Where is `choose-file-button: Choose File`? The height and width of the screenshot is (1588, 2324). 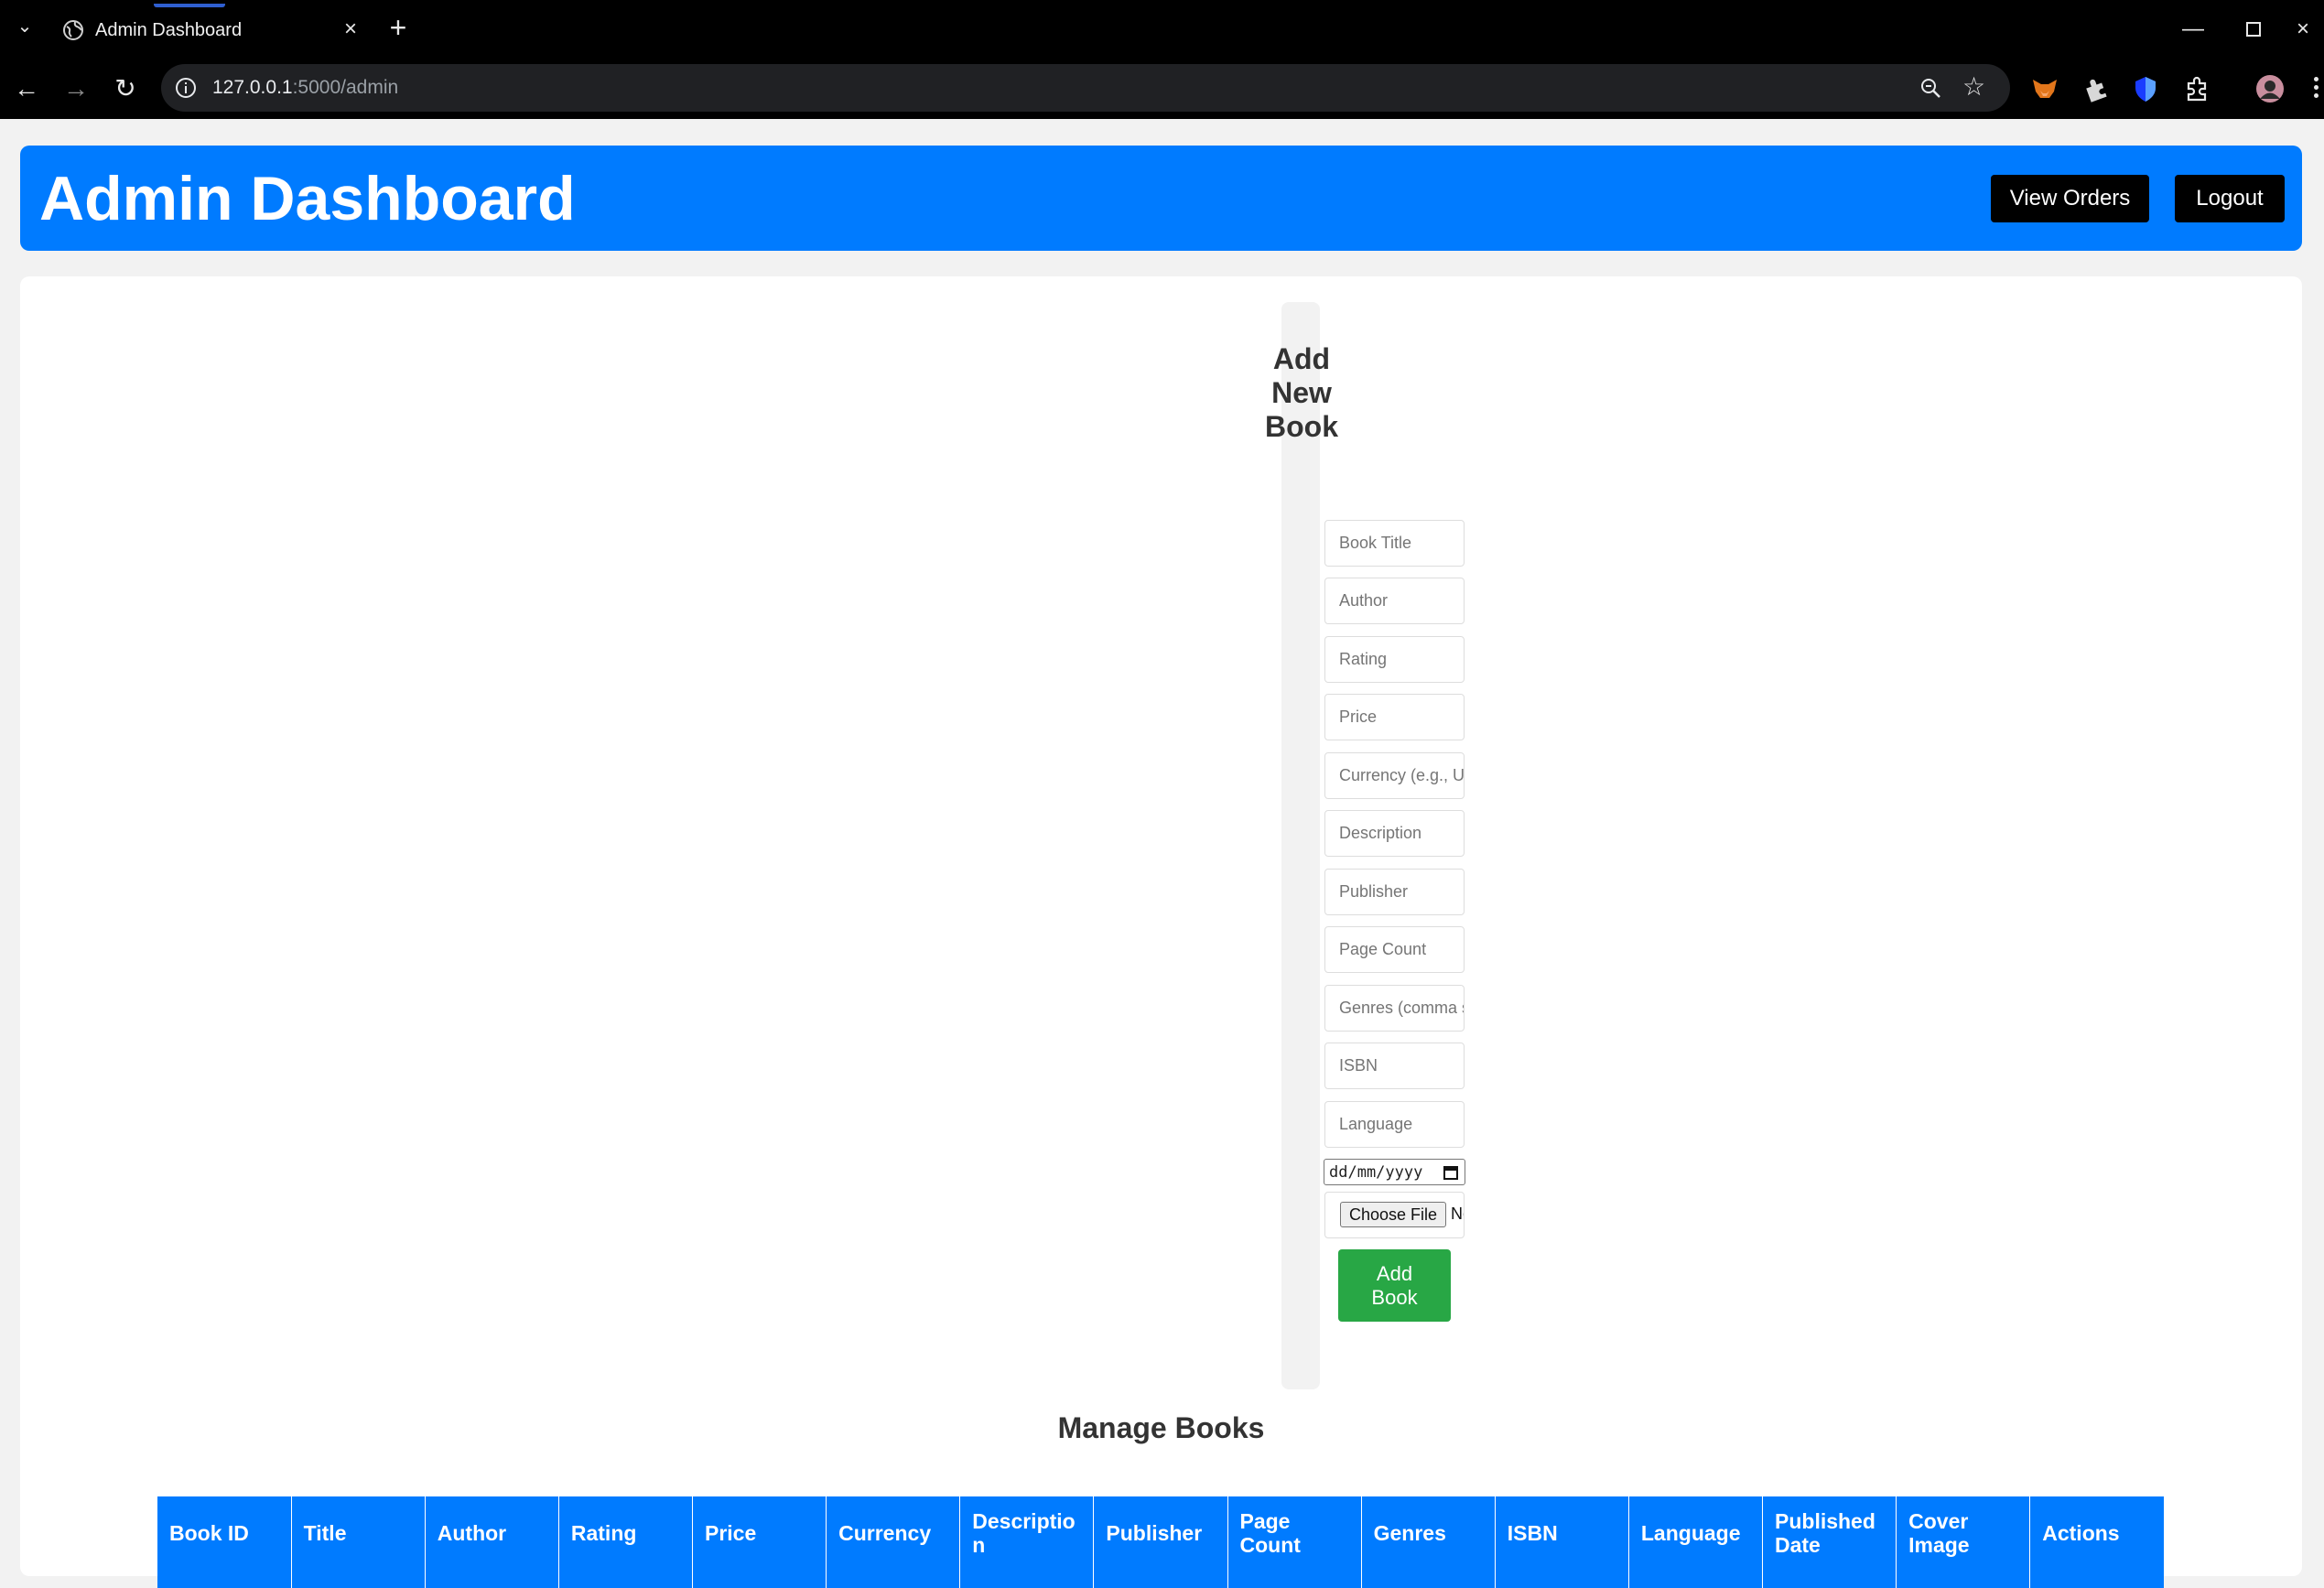 choose-file-button: Choose File is located at coordinates (1393, 1214).